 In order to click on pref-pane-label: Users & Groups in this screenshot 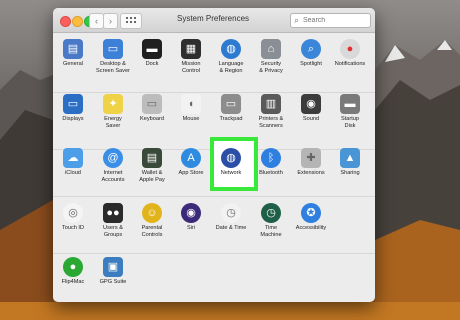, I will do `click(113, 231)`.